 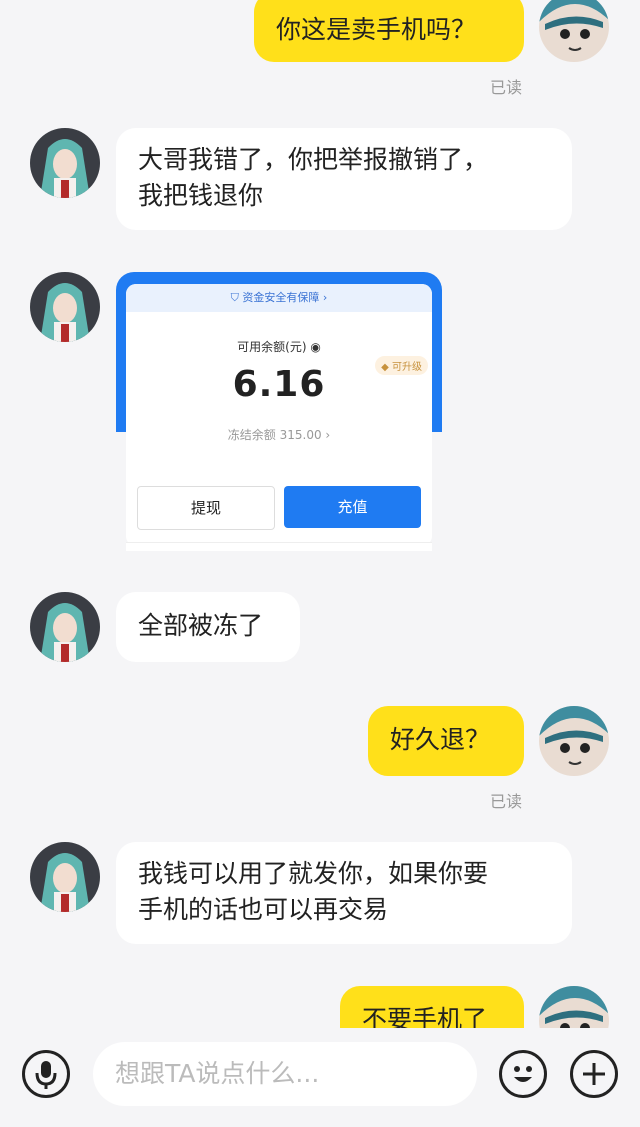 I want to click on message-text-line: 我钱可以用了就发你，如果你要, so click(x=313, y=873).